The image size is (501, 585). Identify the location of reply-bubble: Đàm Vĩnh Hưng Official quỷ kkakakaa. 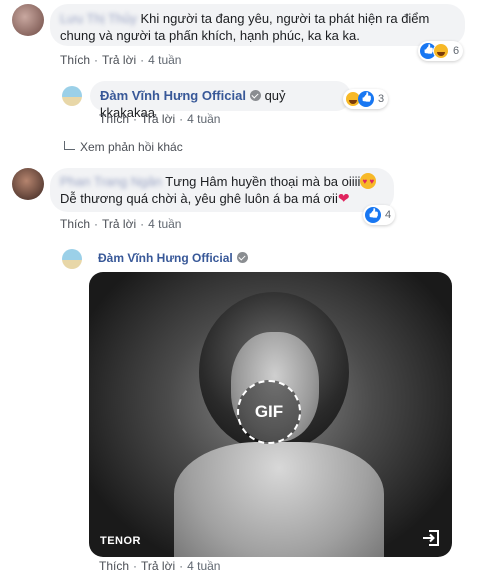
(220, 100).